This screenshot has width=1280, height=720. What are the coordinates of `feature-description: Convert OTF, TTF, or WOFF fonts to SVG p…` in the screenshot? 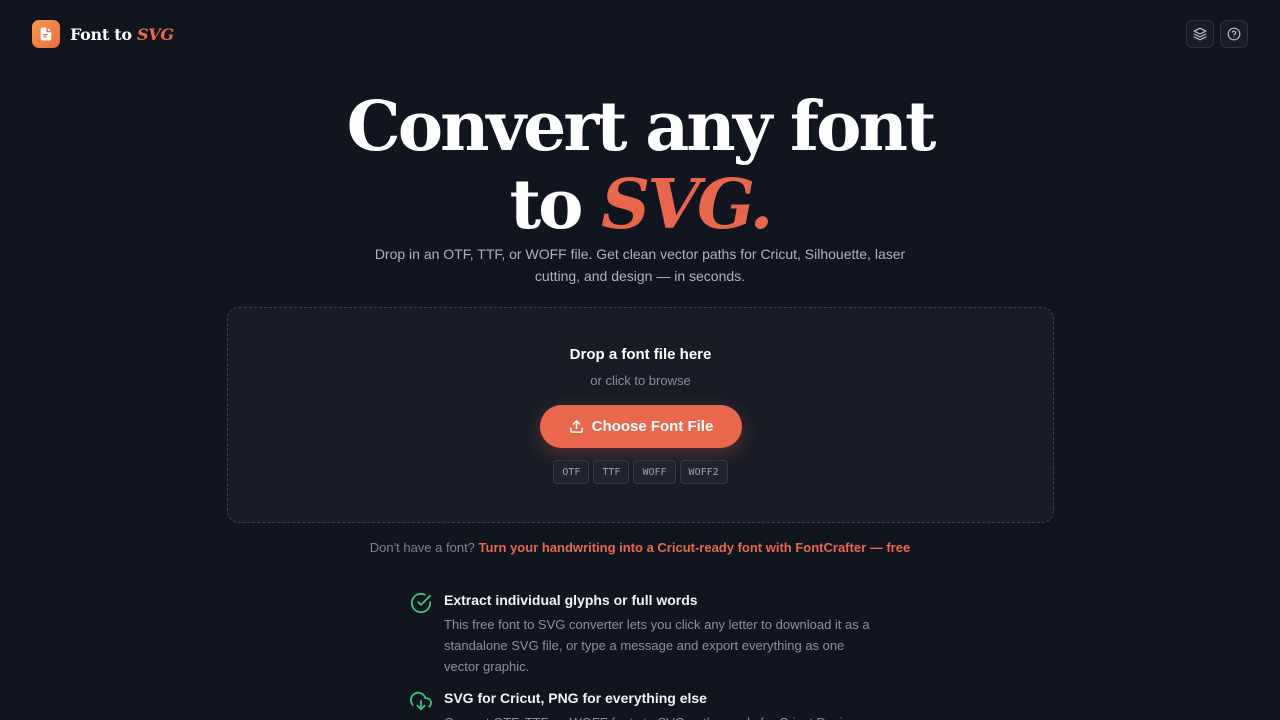 It's located at (661, 716).